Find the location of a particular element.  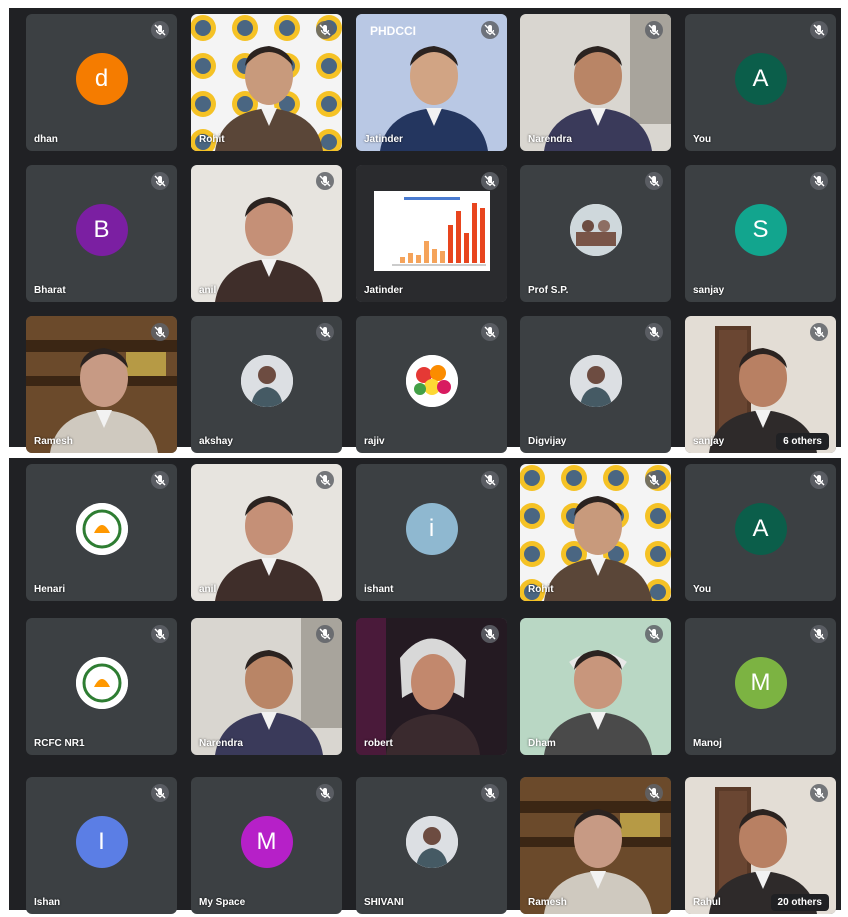

room-photo-icon is located at coordinates (595, 229).